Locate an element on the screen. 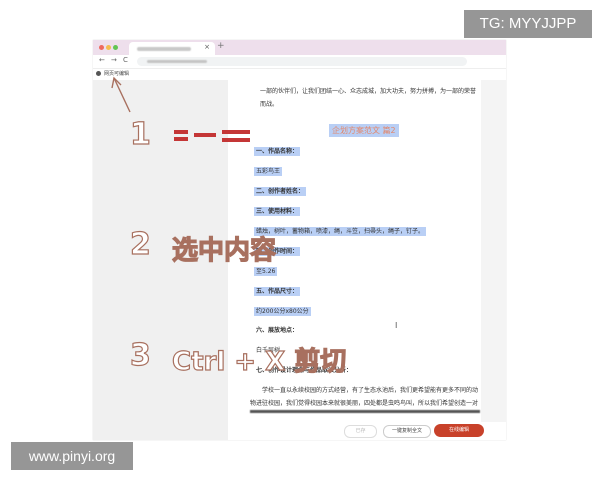 The image size is (600, 480). arrow-annotation-icon is located at coordinates (121, 94).